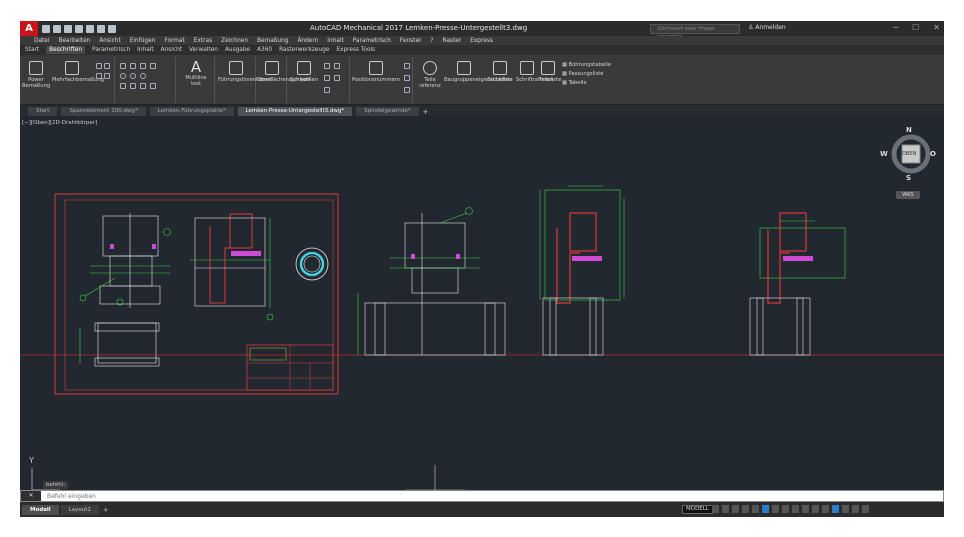 The image size is (964, 537). Describe the element at coordinates (43, 111) in the screenshot. I see `doc-tab-start: Start` at that location.